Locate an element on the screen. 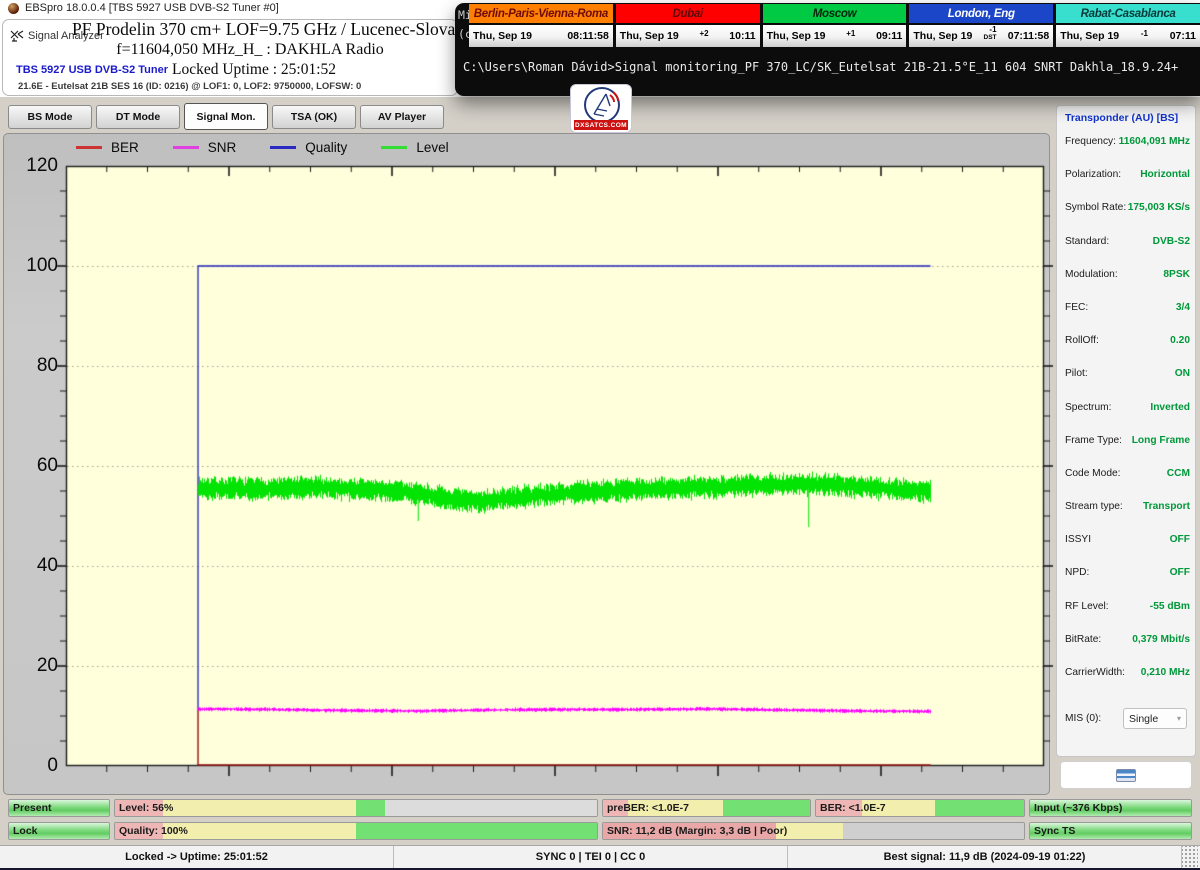  clock-utc-offset: +2 is located at coordinates (704, 33).